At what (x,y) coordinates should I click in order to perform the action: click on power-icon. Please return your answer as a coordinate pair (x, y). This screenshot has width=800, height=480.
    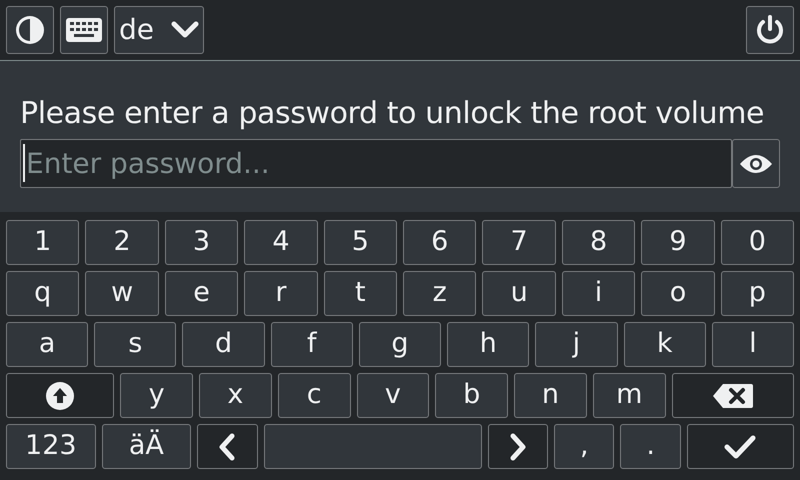
    Looking at the image, I should click on (770, 30).